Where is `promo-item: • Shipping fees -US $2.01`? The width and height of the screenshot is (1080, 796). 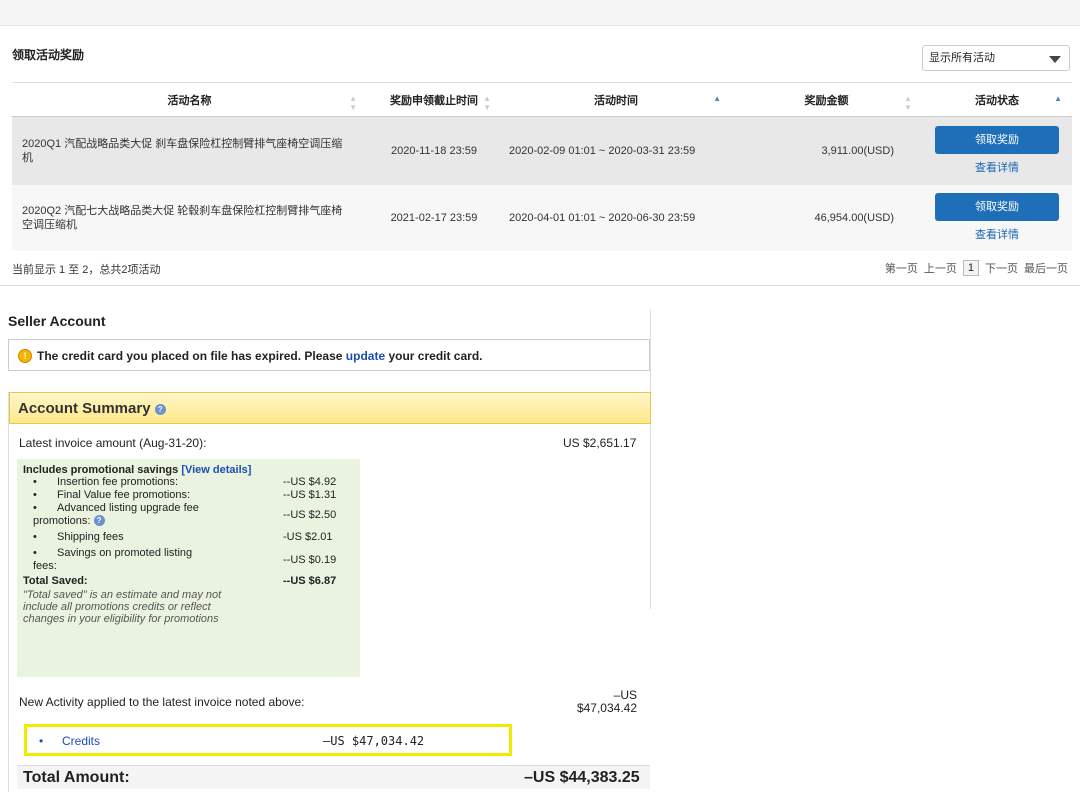 promo-item: • Shipping fees -US $2.01 is located at coordinates (183, 537).